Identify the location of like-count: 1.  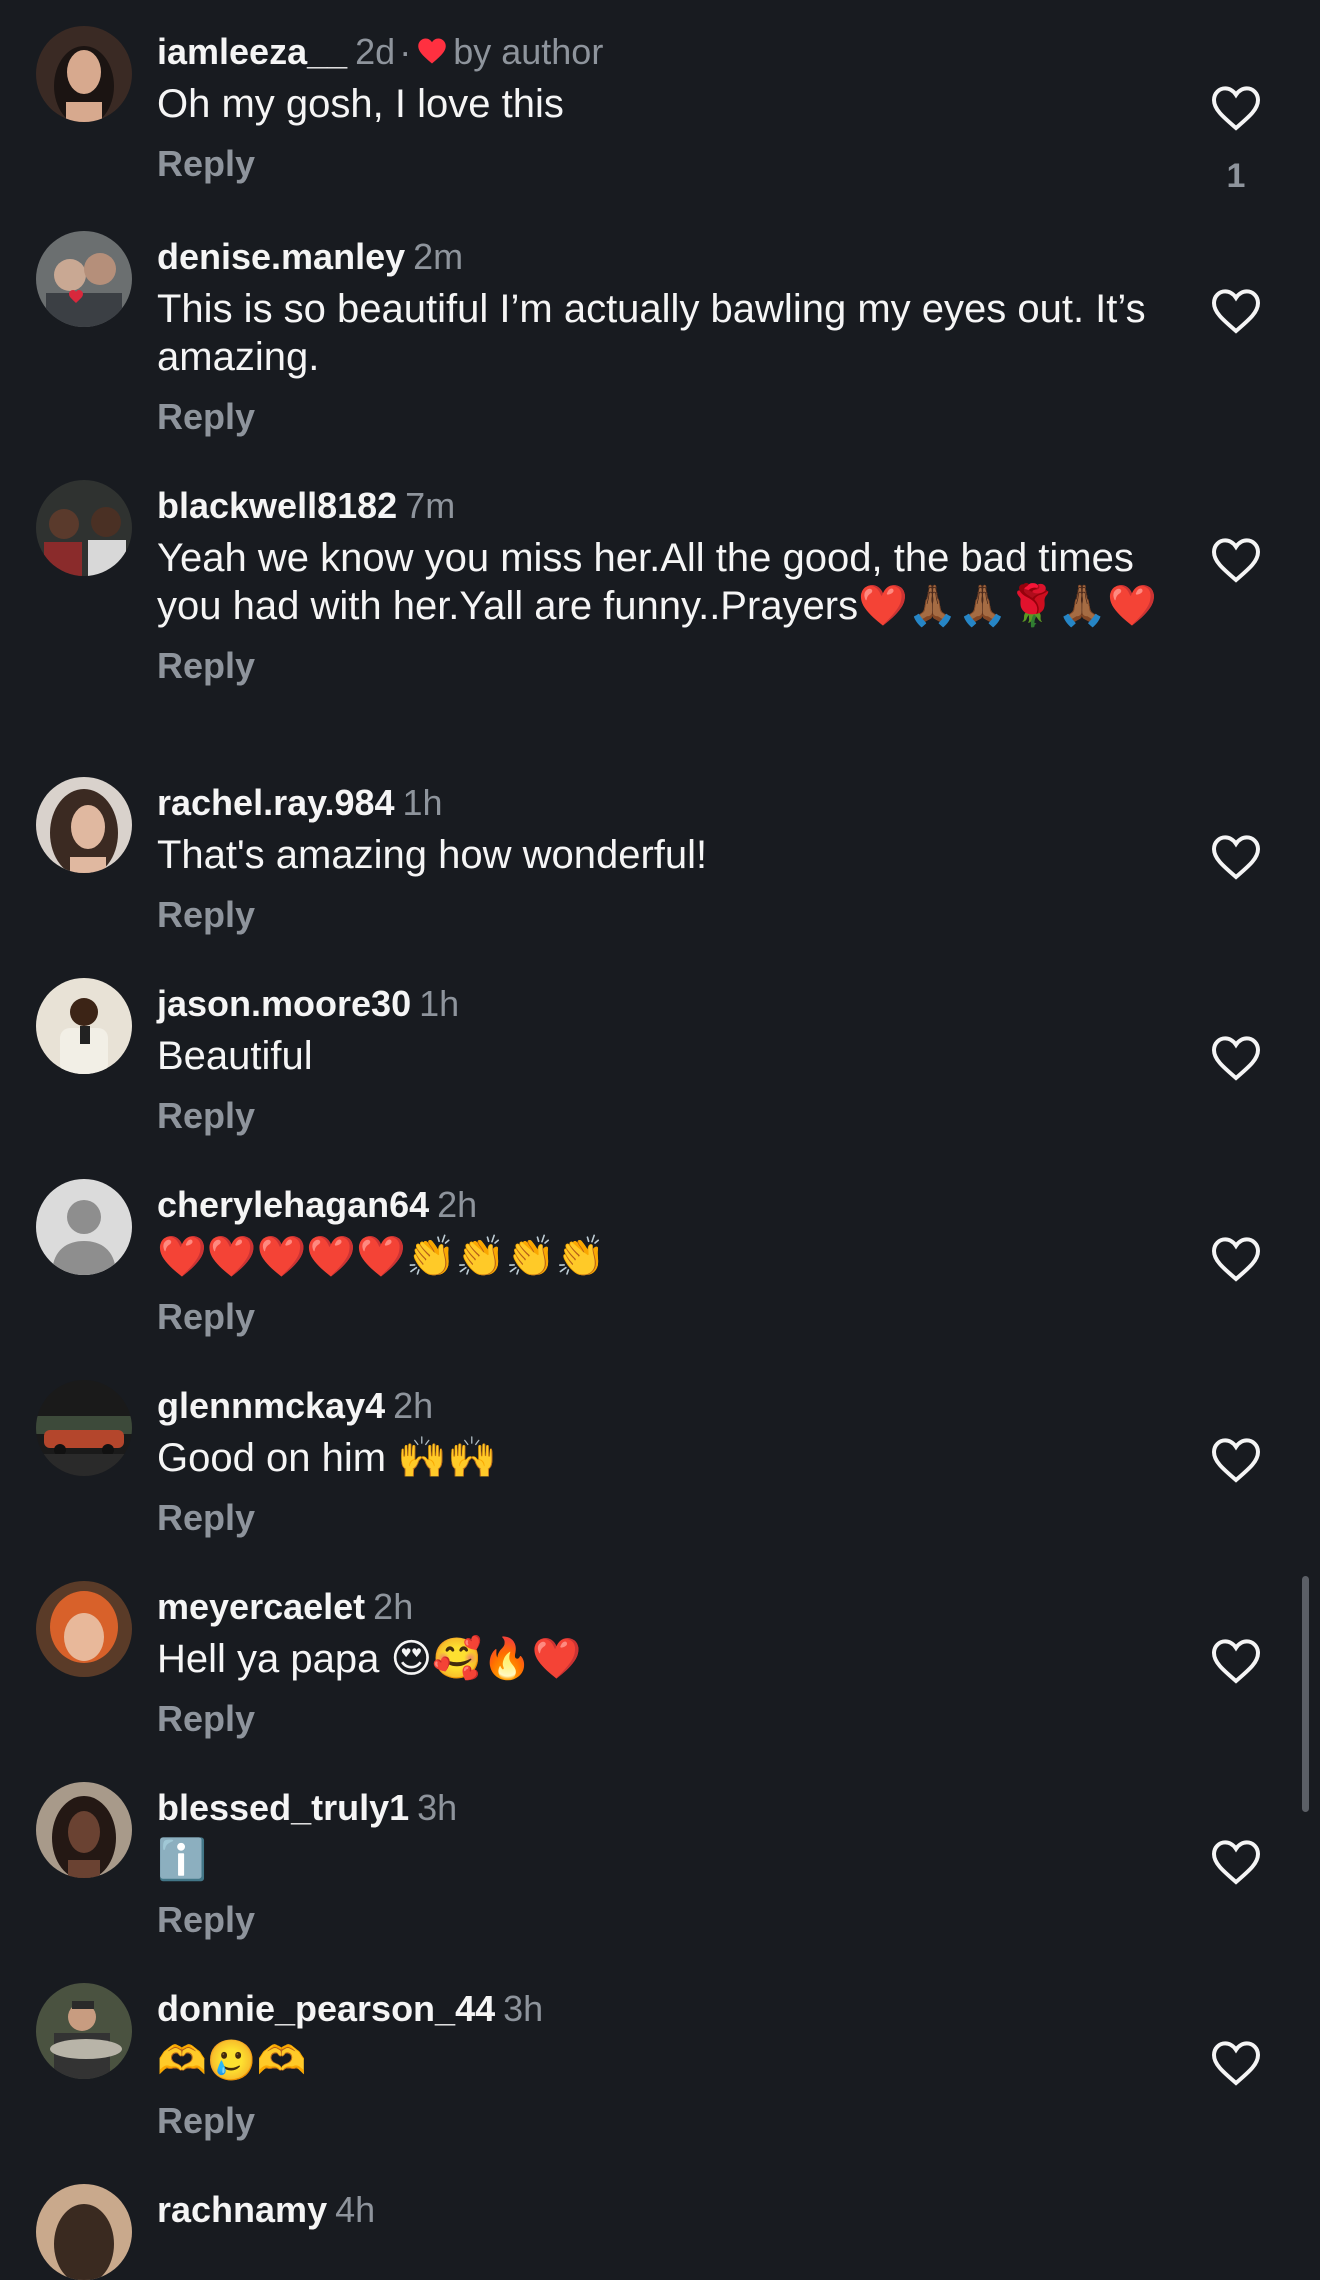
(1236, 176).